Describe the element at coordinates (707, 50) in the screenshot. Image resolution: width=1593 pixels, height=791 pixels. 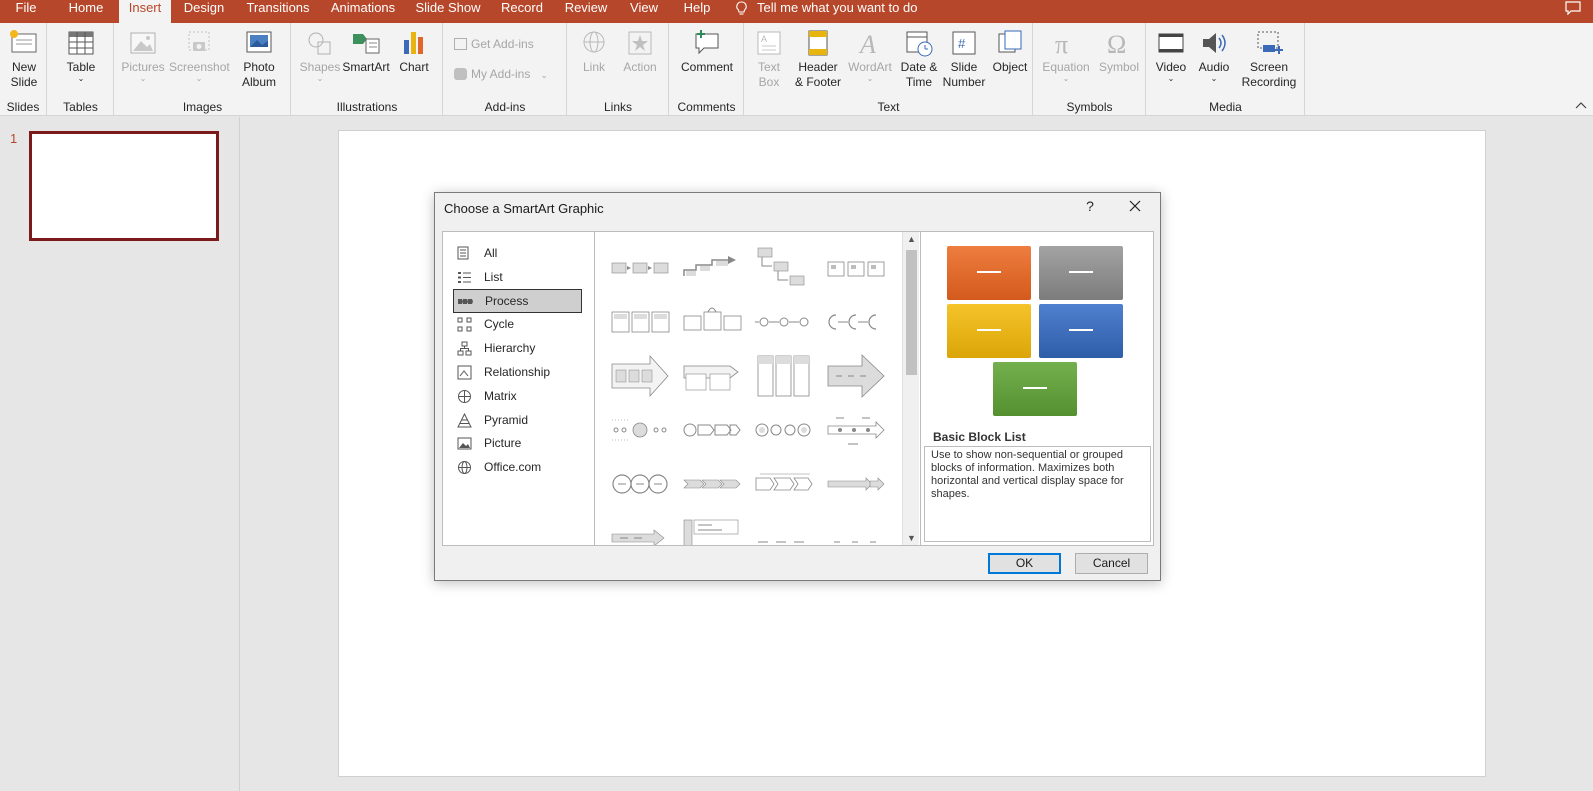
I see `comment-button: Comment` at that location.